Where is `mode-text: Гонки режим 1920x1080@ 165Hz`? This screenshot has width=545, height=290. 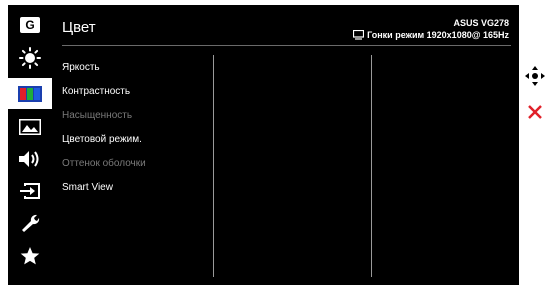
mode-text: Гонки режим 1920x1080@ 165Hz is located at coordinates (438, 35).